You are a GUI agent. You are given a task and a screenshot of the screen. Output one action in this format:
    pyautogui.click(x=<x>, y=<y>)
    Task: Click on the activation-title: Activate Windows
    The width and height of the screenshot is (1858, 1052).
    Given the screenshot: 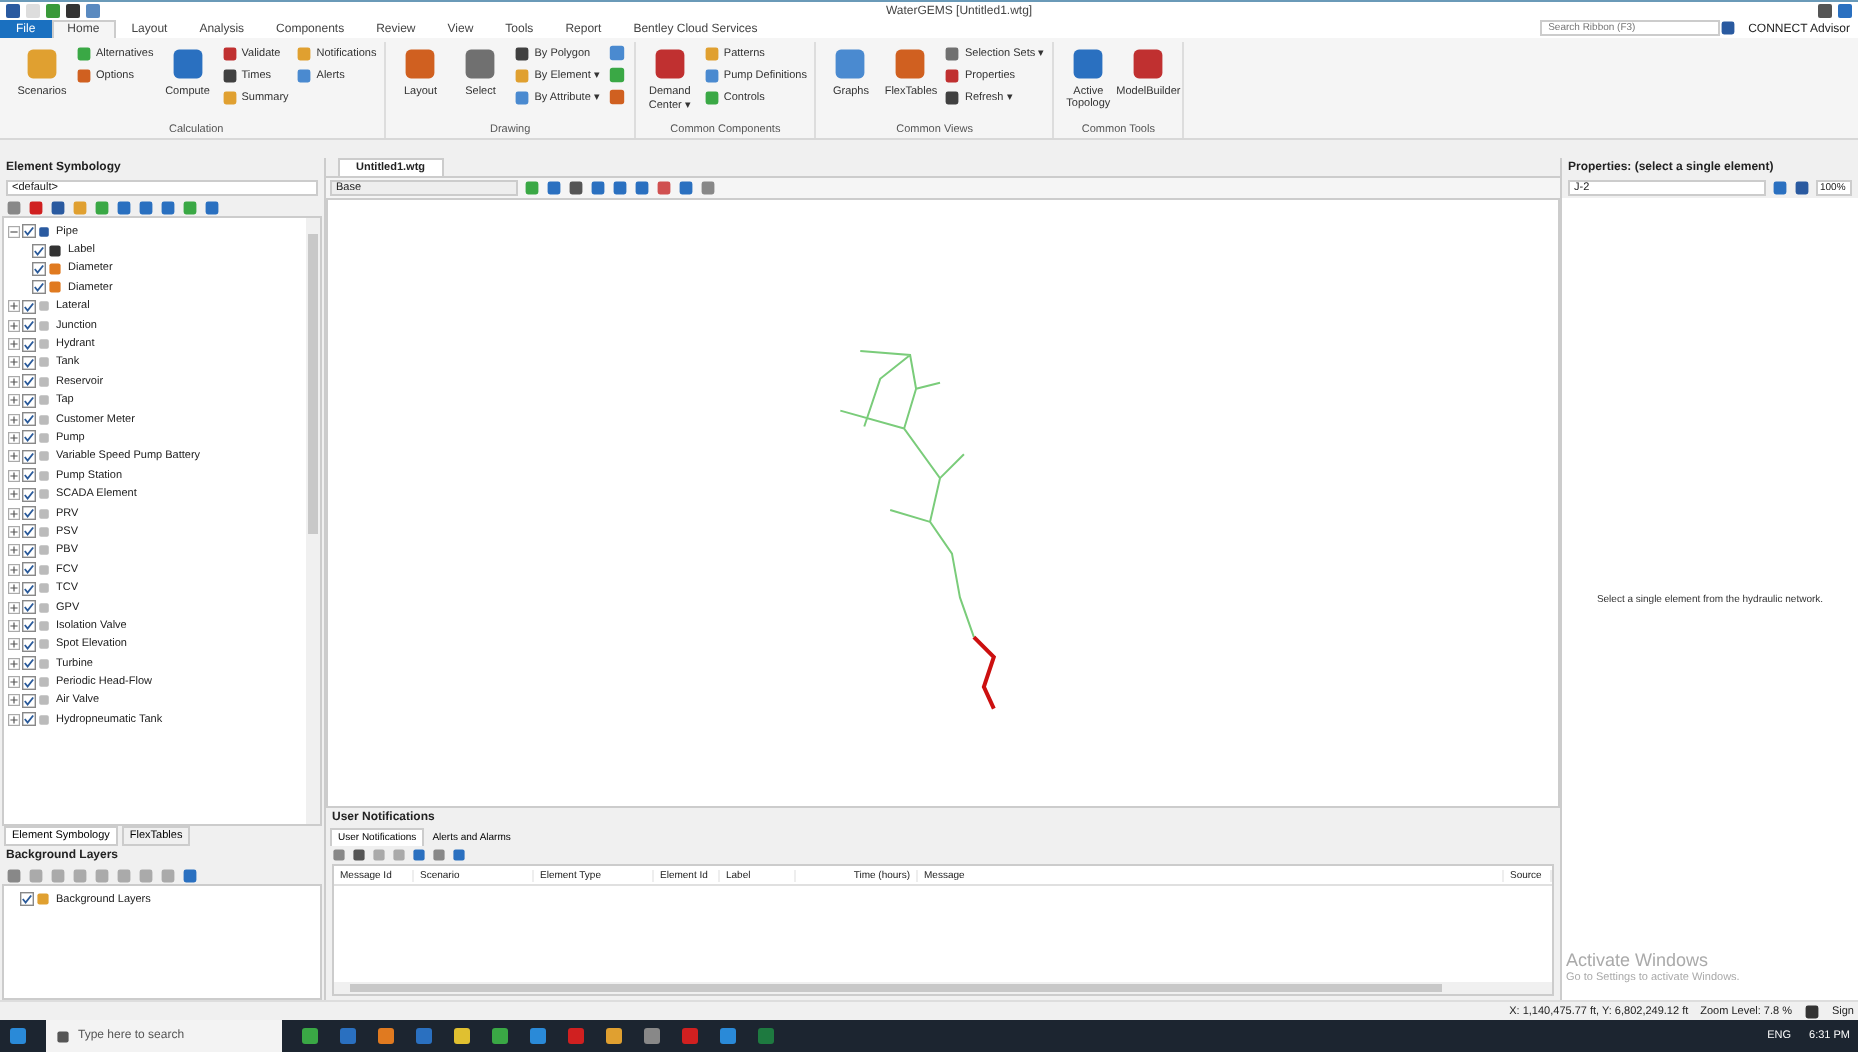 What is the action you would take?
    pyautogui.click(x=1638, y=960)
    